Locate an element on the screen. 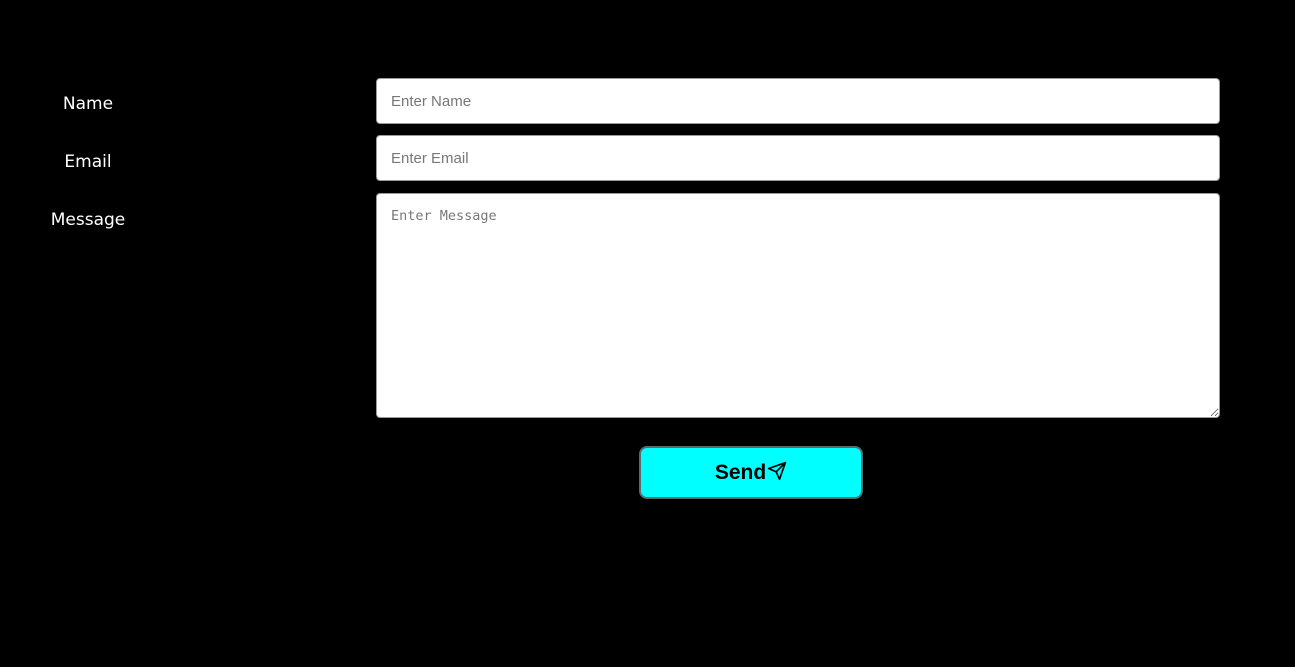  name-label: Name is located at coordinates (88, 104).